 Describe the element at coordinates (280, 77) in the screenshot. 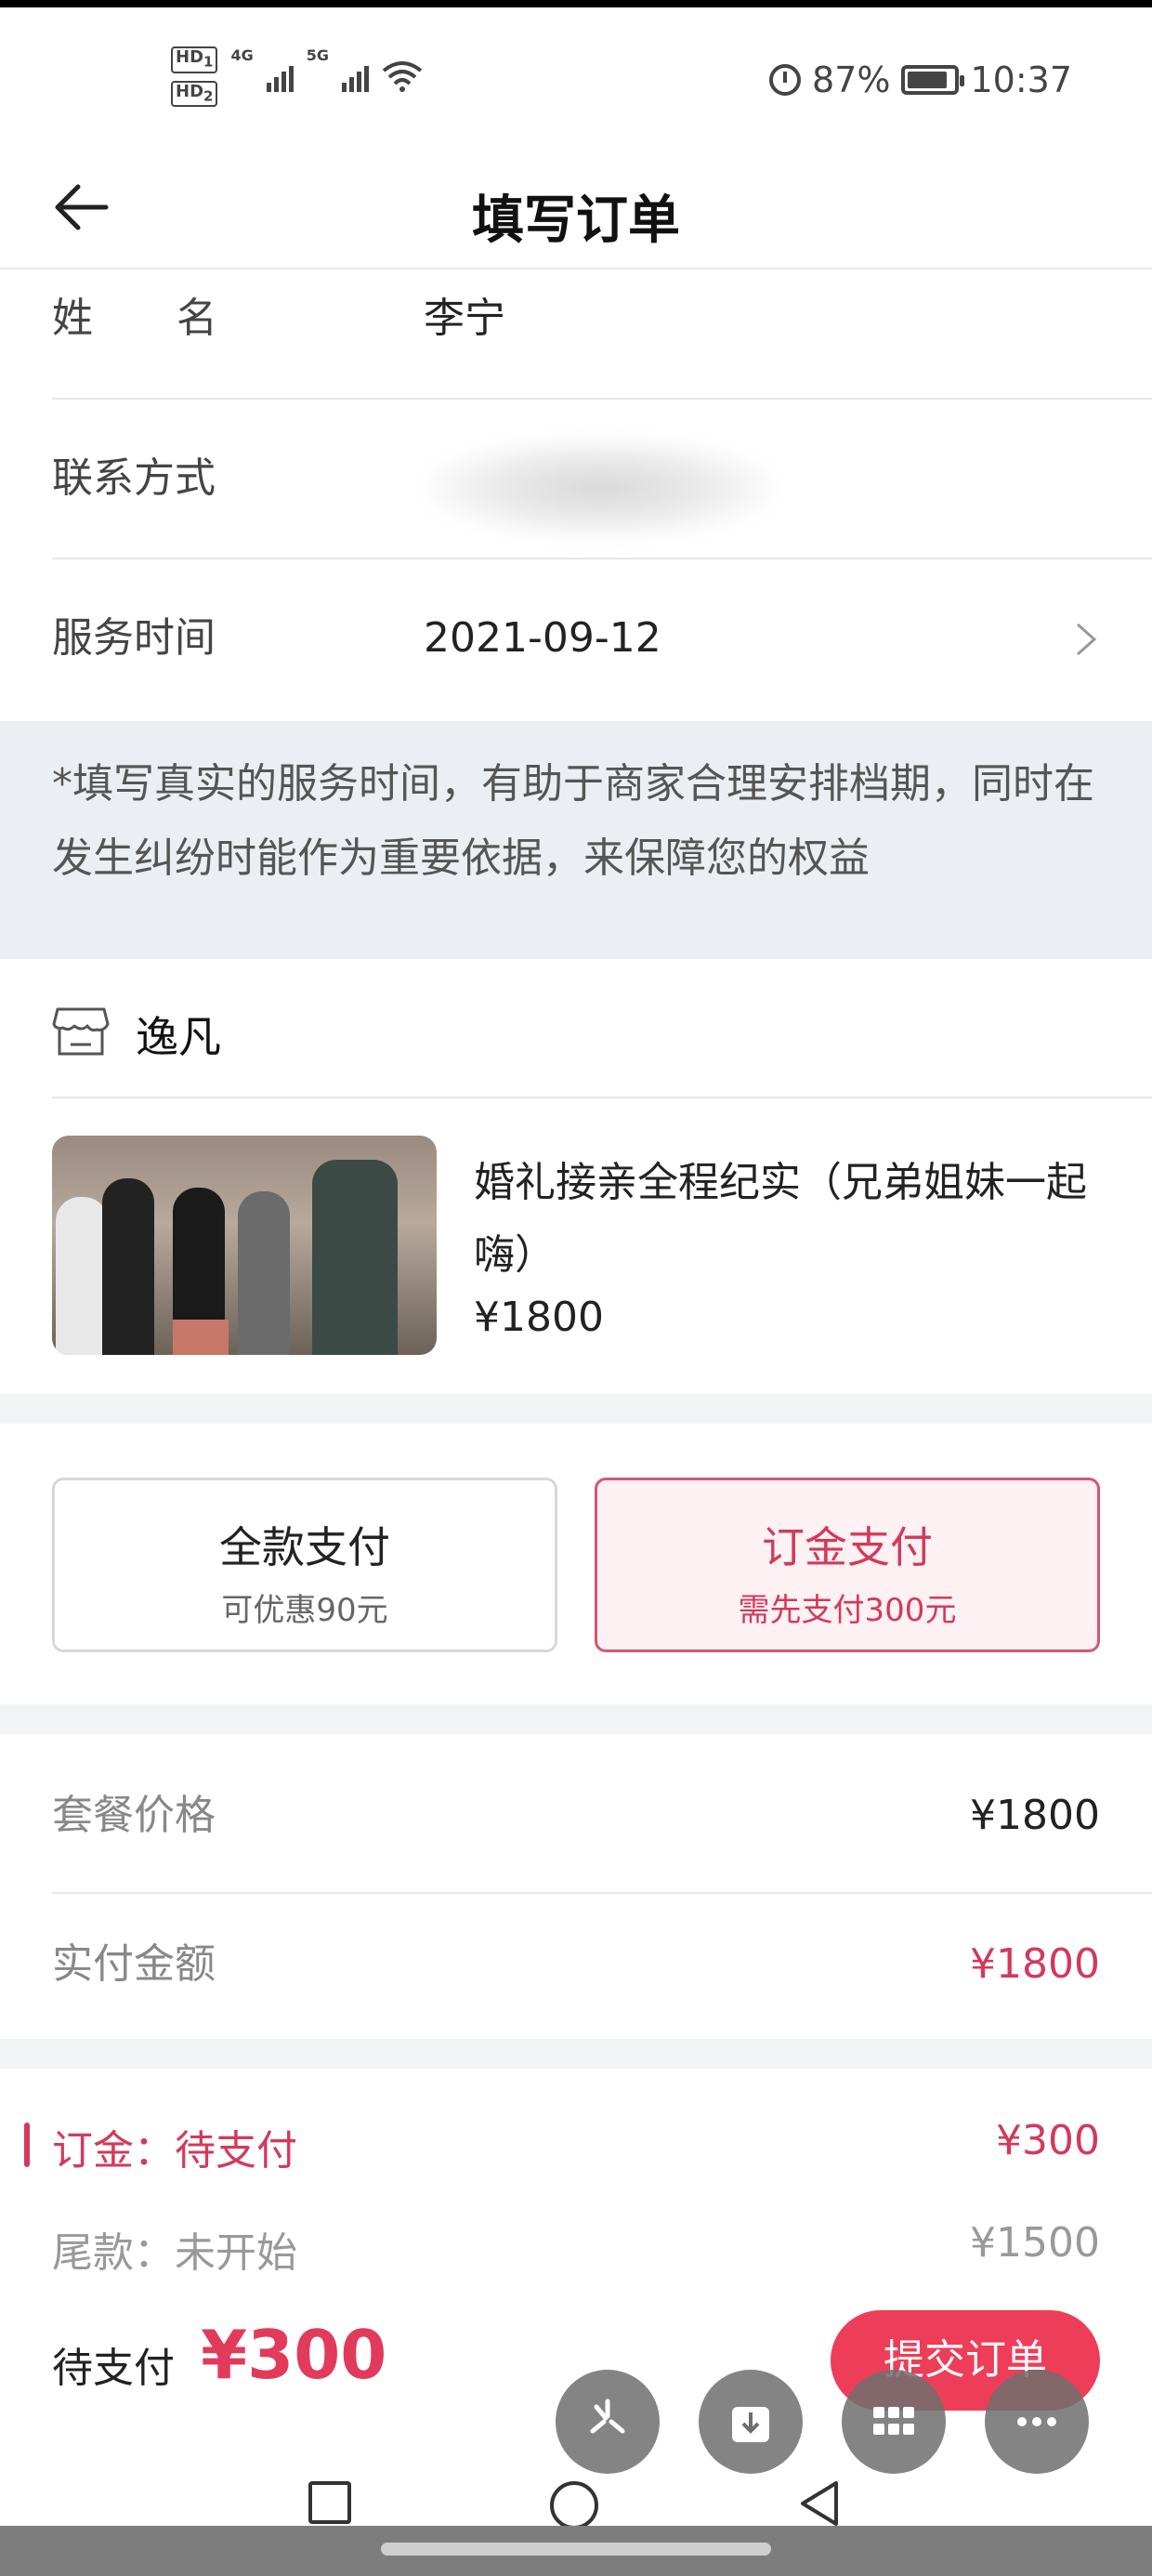

I see `signal-icon` at that location.